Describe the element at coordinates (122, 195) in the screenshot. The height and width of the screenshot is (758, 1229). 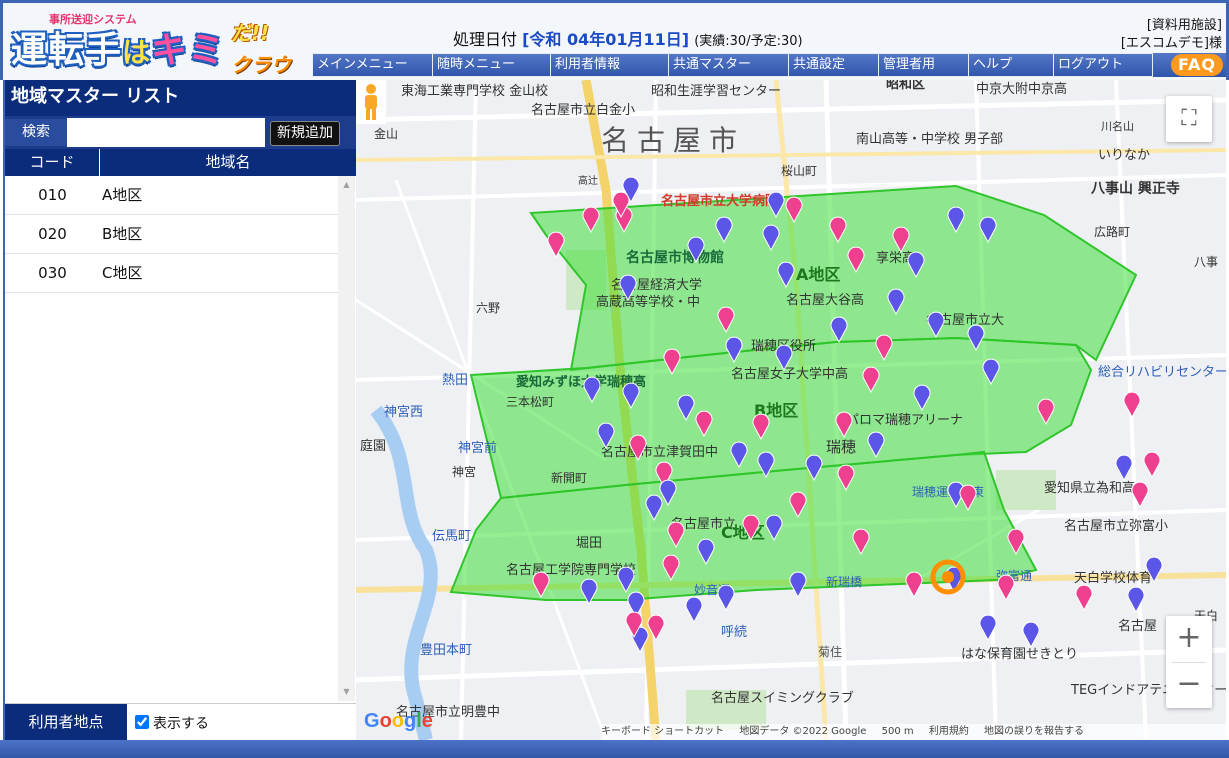
I see `cell-name: A地区` at that location.